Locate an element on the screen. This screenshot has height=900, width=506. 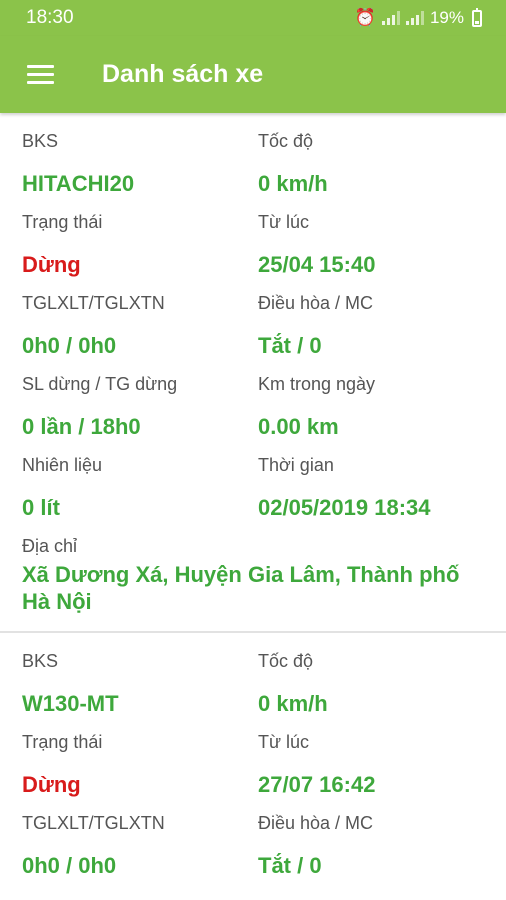
menu-button is located at coordinates (40, 74).